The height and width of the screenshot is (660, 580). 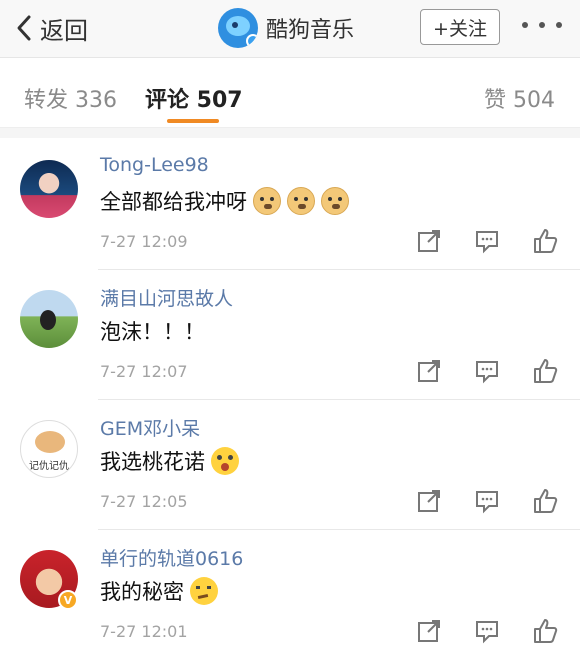 I want to click on shocked-emoji-icon, so click(x=225, y=461).